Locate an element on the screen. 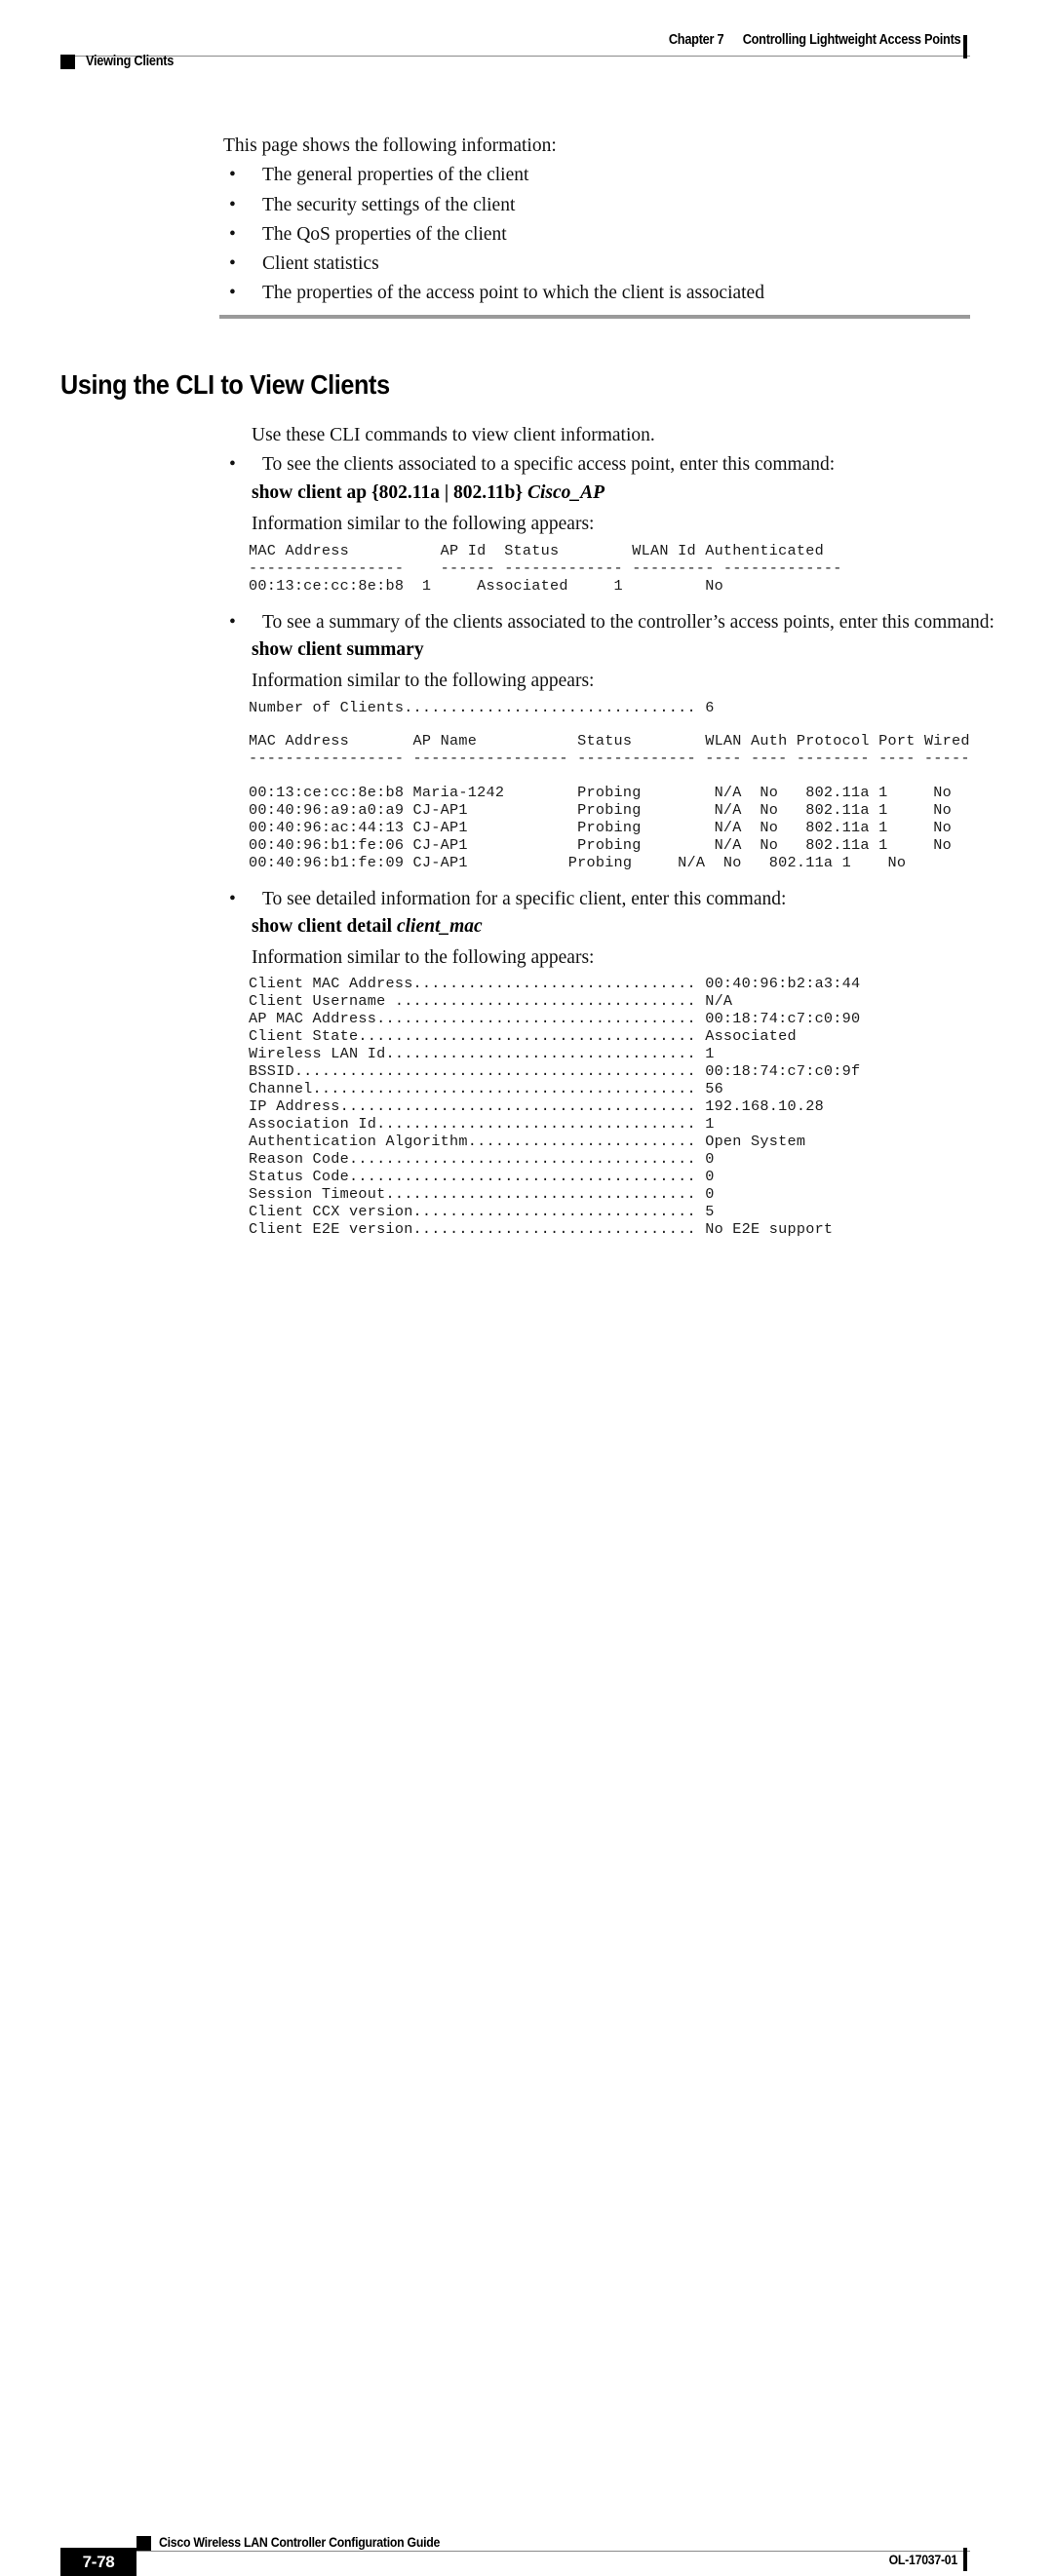 The height and width of the screenshot is (2576, 1053). header-square-marker-icon is located at coordinates (67, 62).